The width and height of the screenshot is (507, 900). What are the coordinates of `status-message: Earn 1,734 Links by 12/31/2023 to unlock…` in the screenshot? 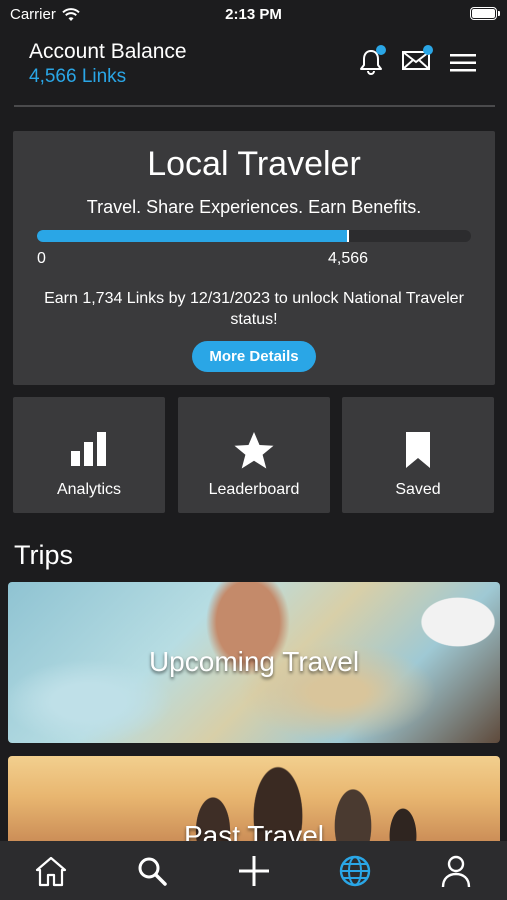 It's located at (254, 309).